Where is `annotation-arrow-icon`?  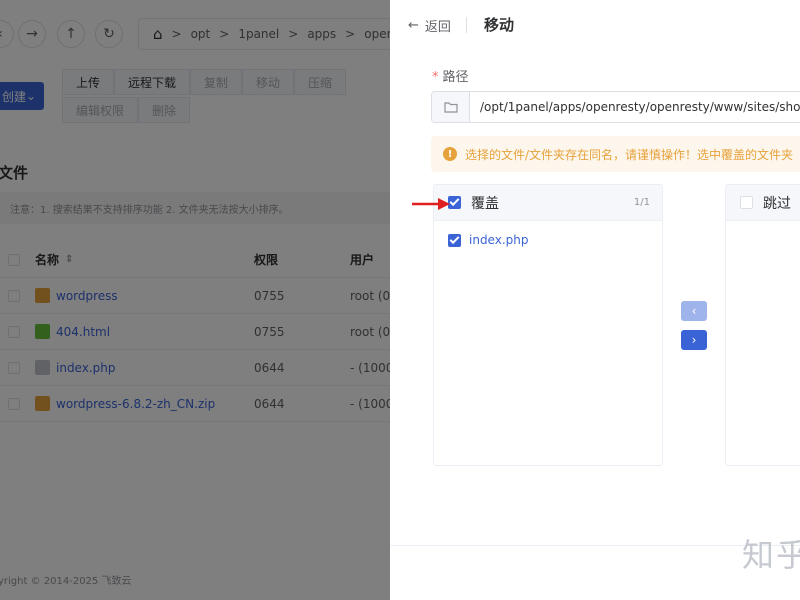
annotation-arrow-icon is located at coordinates (431, 204).